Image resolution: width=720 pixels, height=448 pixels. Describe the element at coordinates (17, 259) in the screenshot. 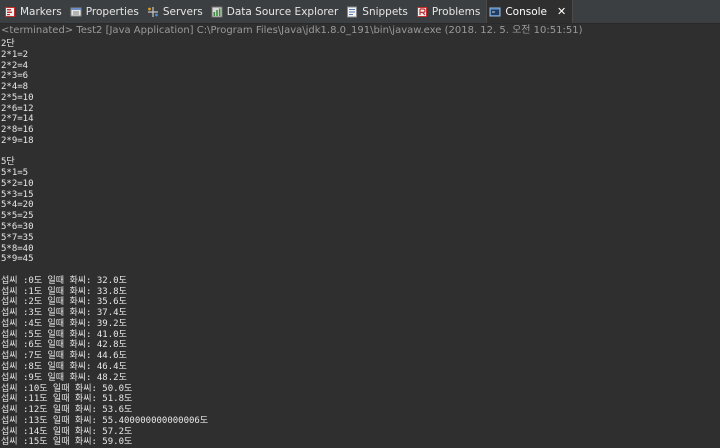

I see `console-line: 5*9=45` at that location.